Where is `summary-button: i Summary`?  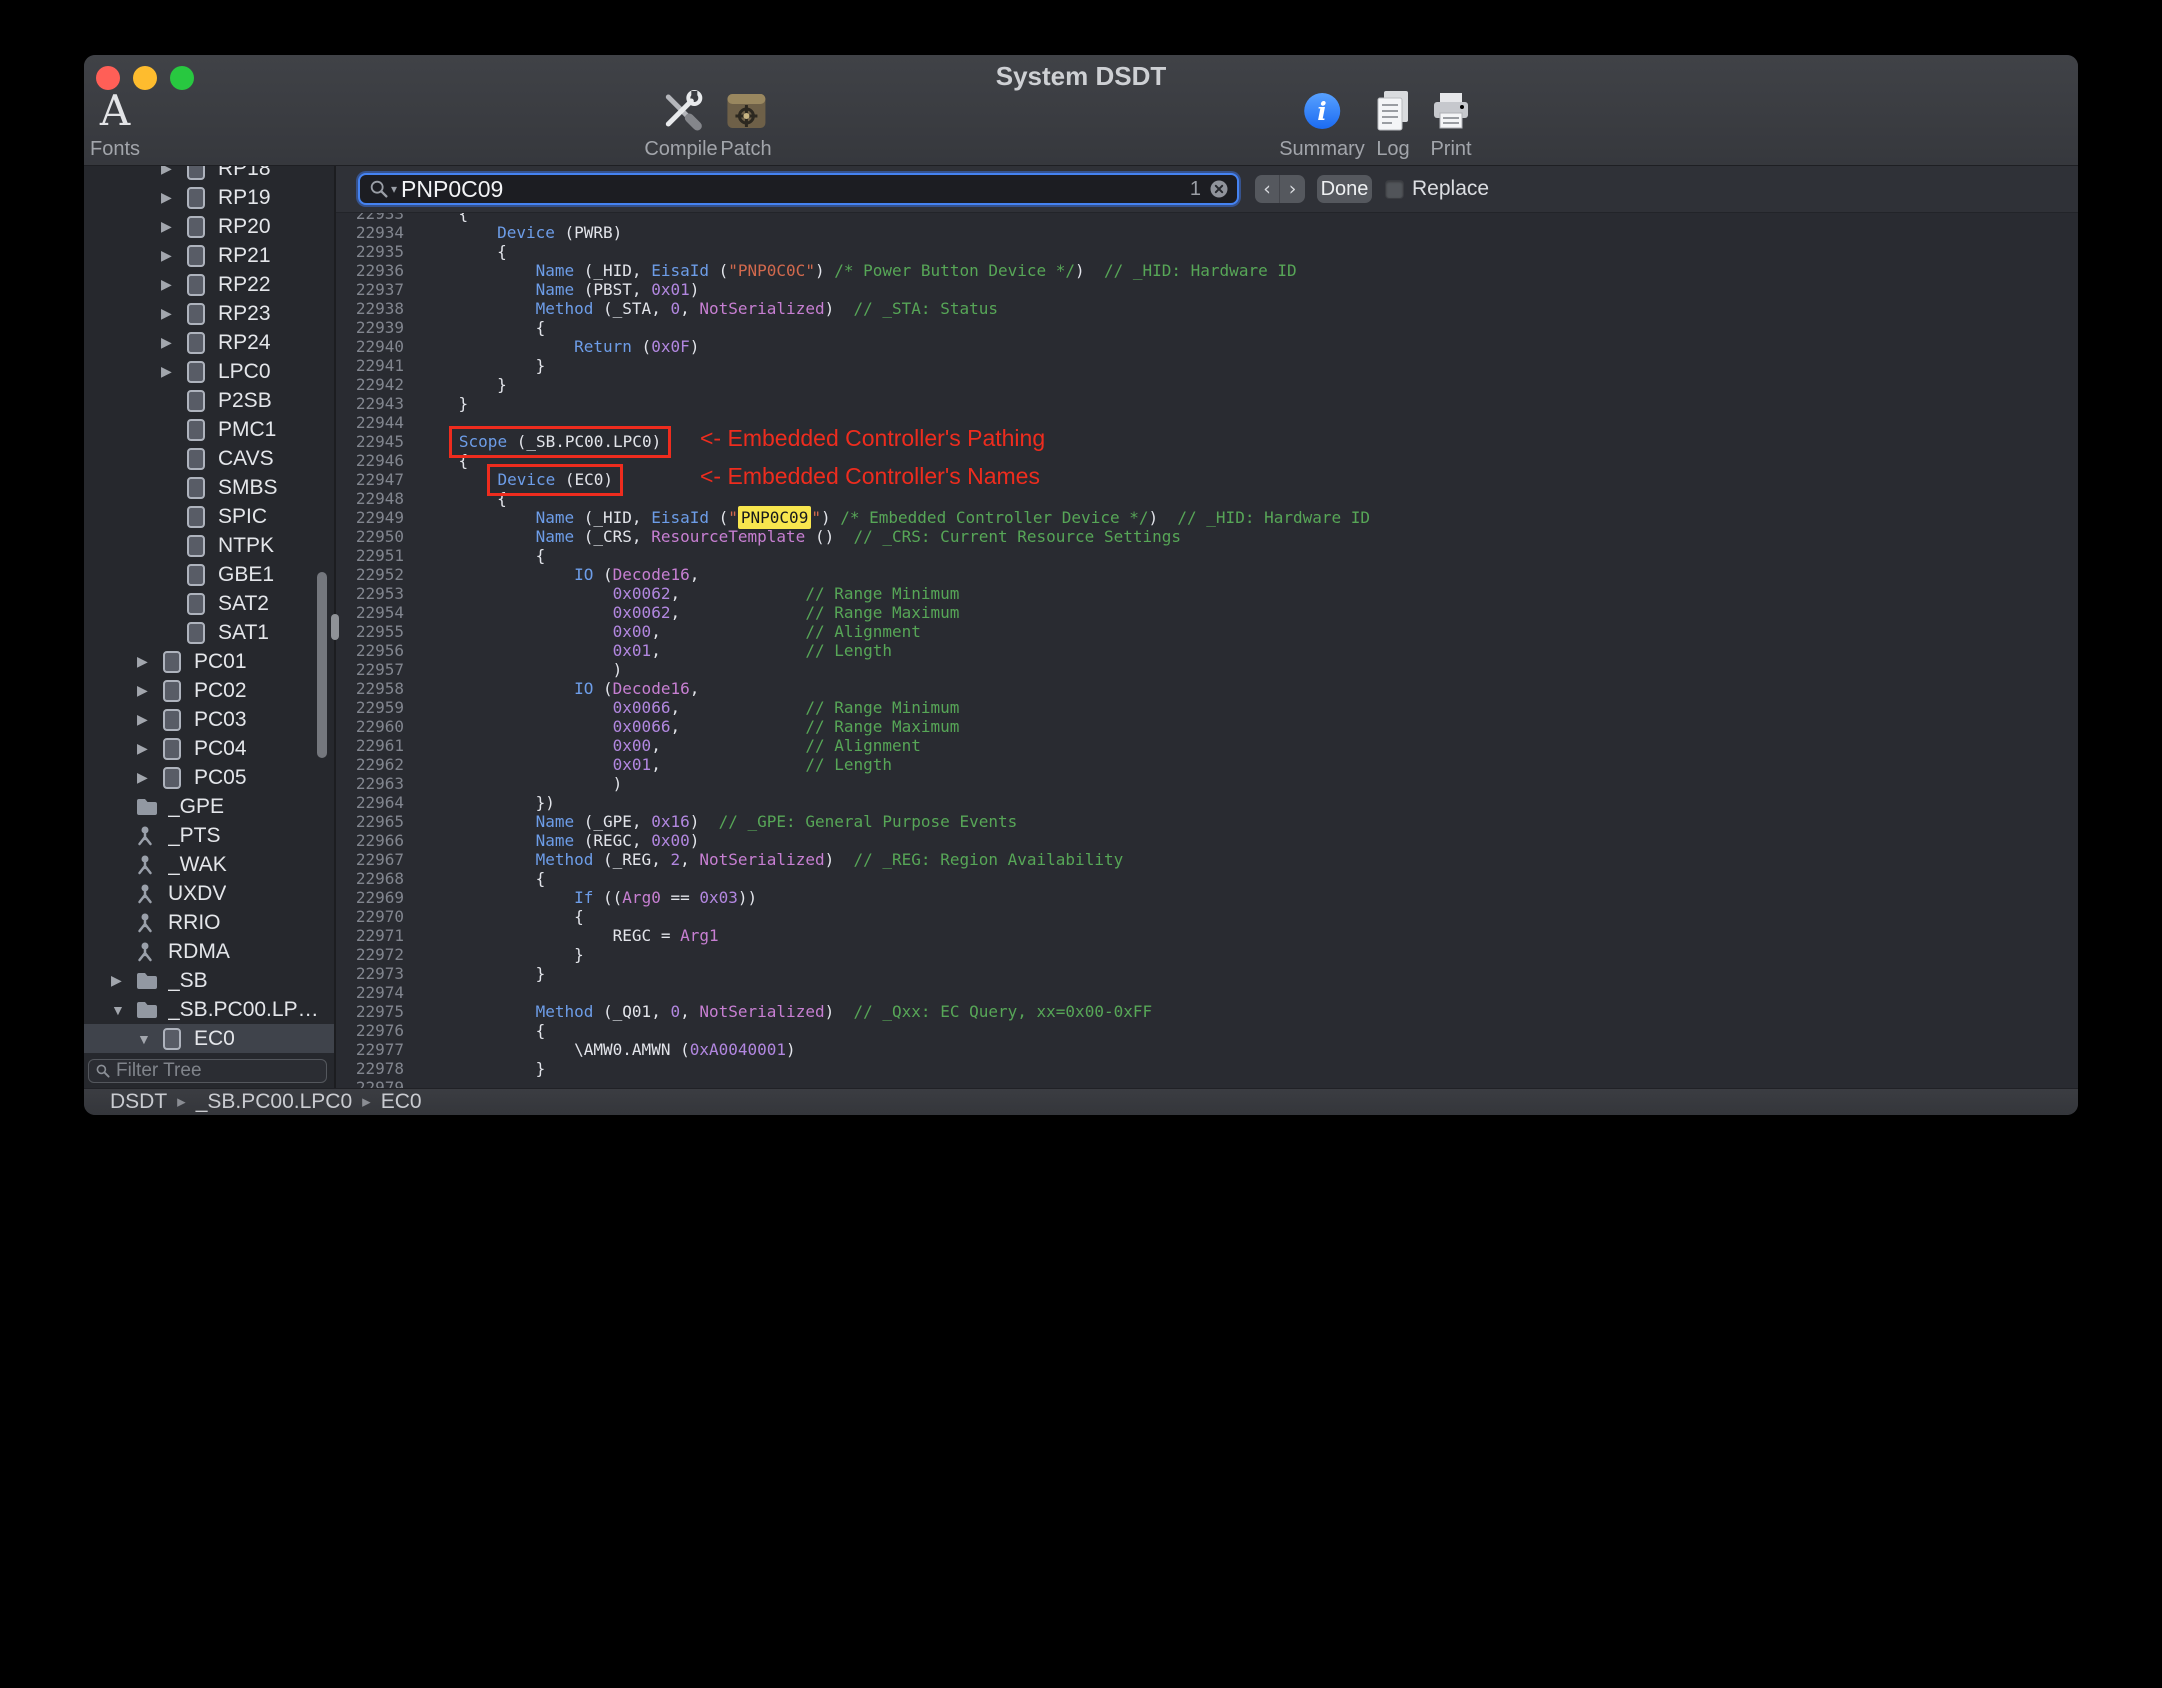 summary-button: i Summary is located at coordinates (1322, 124).